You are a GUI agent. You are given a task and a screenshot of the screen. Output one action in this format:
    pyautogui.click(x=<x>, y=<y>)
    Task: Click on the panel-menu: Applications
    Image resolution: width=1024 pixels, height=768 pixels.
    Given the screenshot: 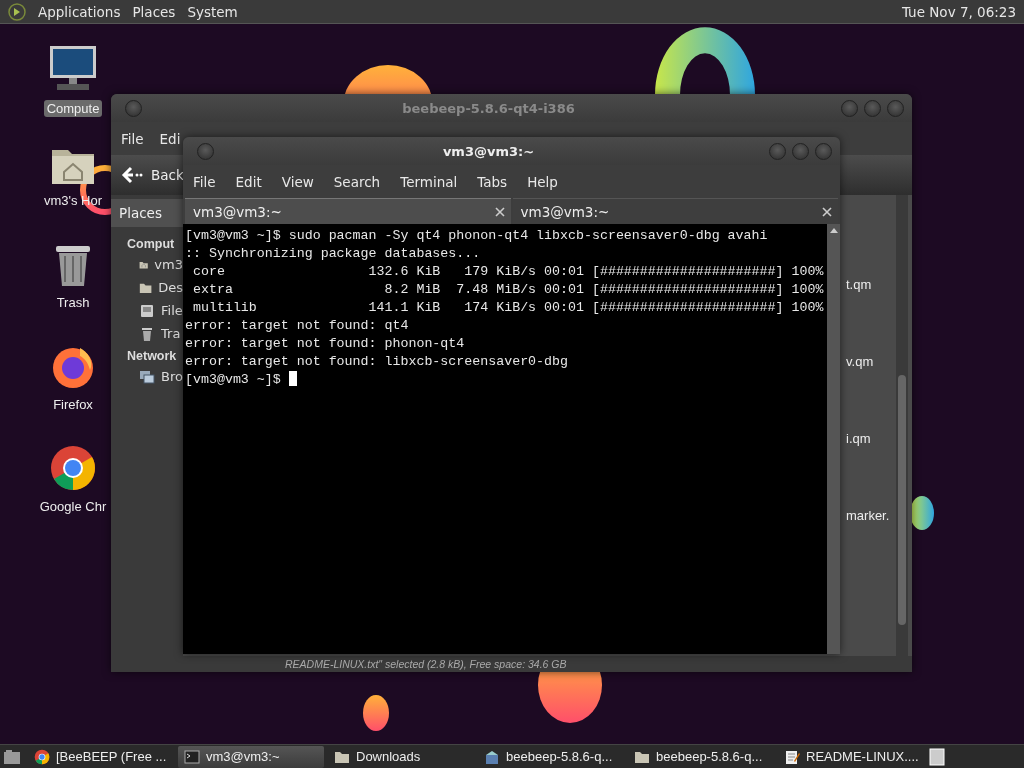 What is the action you would take?
    pyautogui.click(x=79, y=11)
    